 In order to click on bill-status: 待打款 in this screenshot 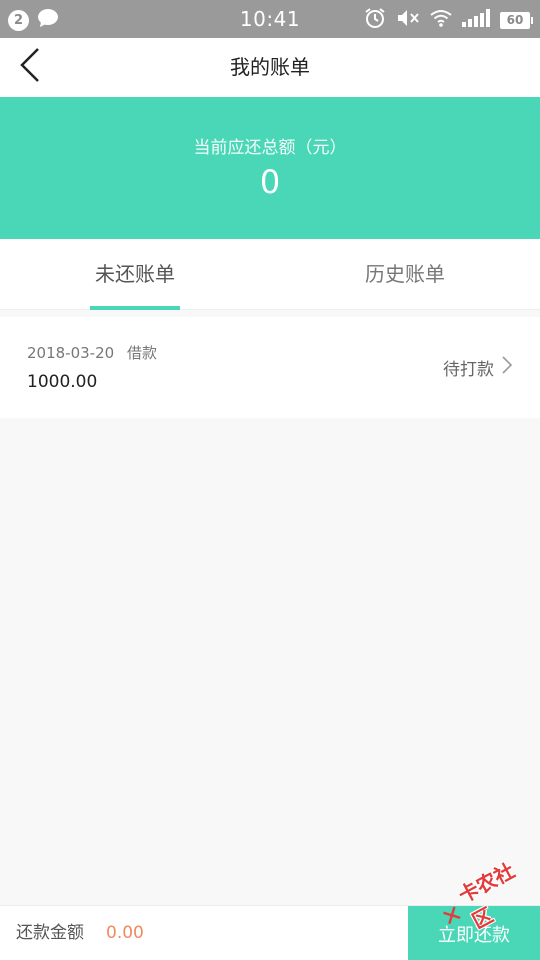, I will do `click(478, 367)`.